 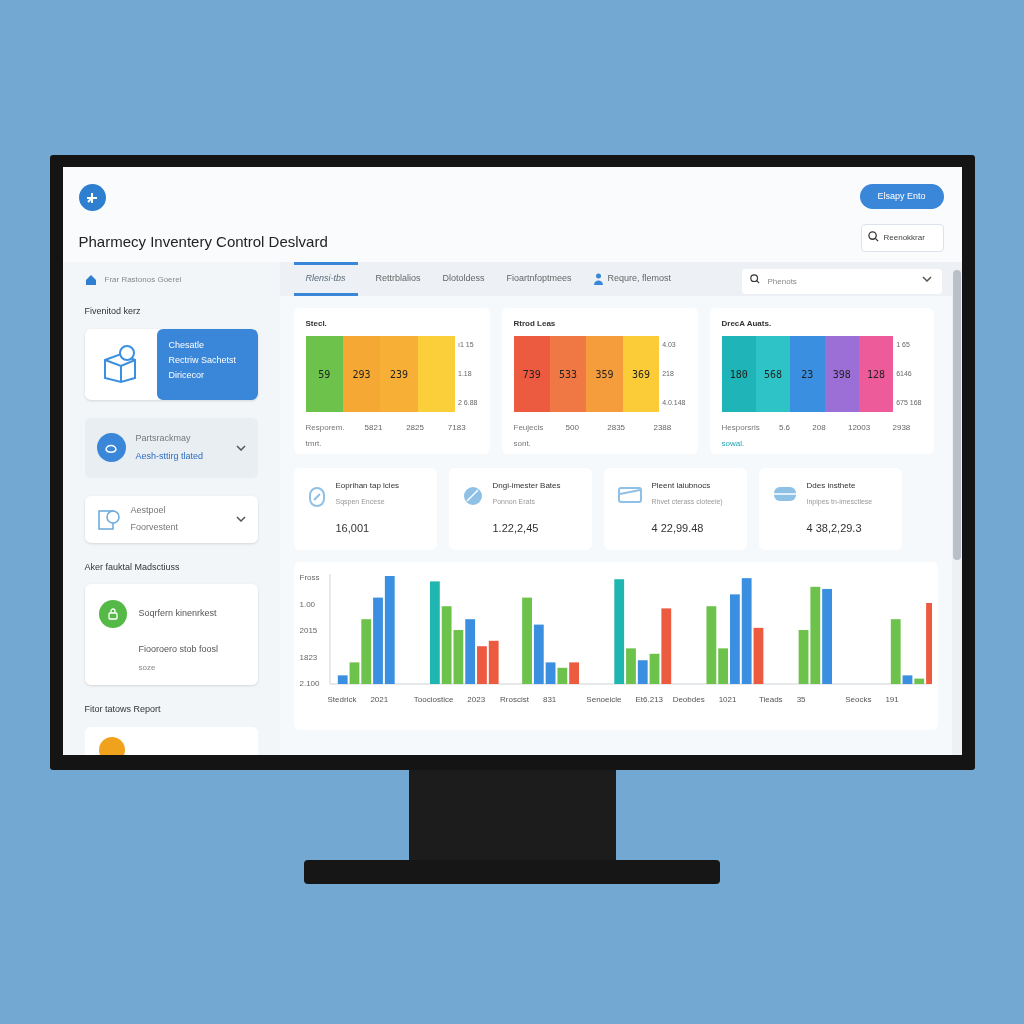 What do you see at coordinates (801, 700) in the screenshot?
I see `axis-label: 35` at bounding box center [801, 700].